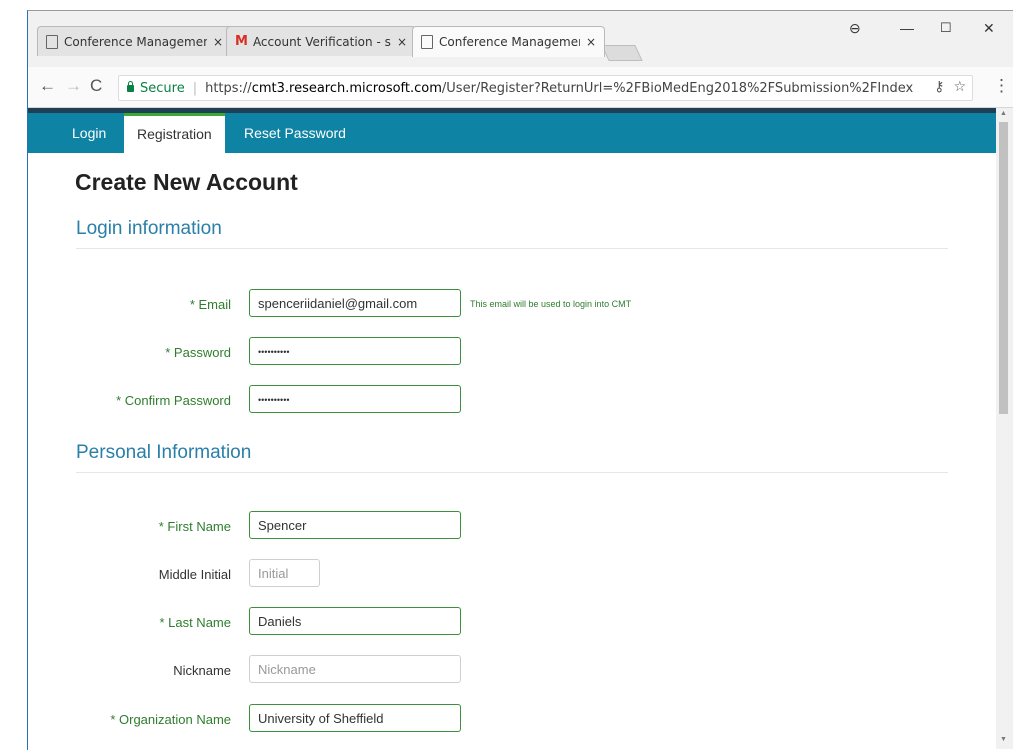  What do you see at coordinates (355, 621) in the screenshot?
I see `last-name-field: Daniels` at bounding box center [355, 621].